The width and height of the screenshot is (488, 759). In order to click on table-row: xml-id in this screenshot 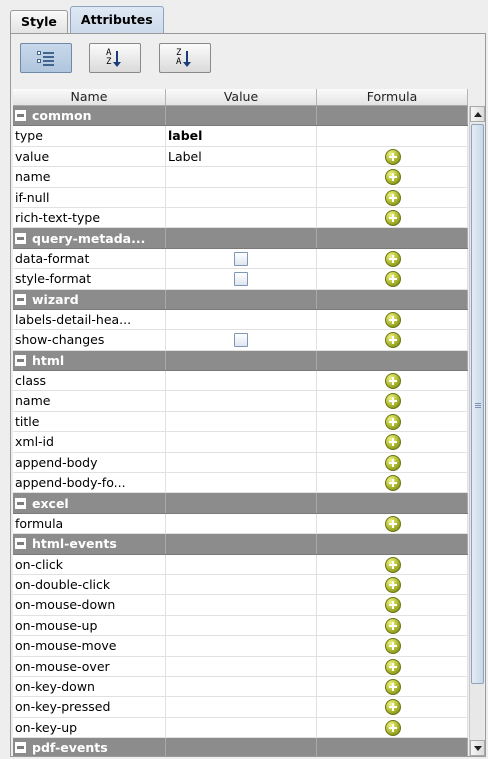, I will do `click(240, 442)`.